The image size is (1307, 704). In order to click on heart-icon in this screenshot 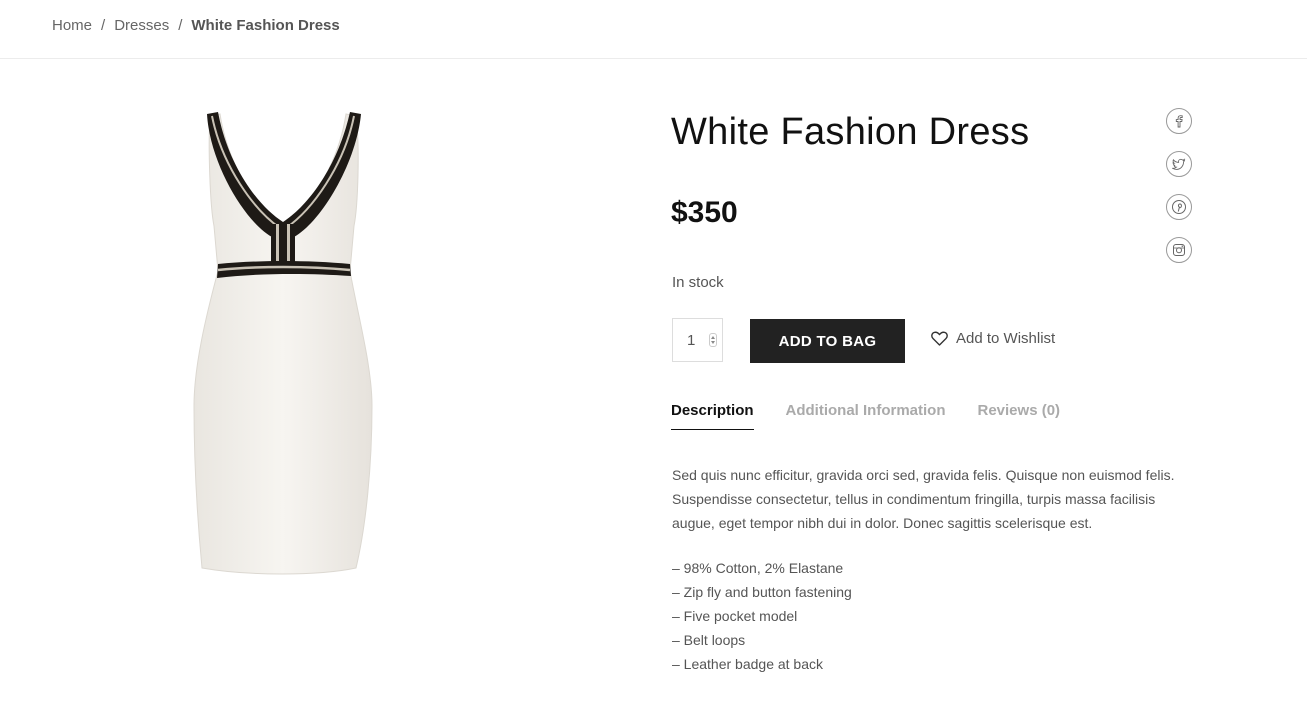, I will do `click(939, 338)`.